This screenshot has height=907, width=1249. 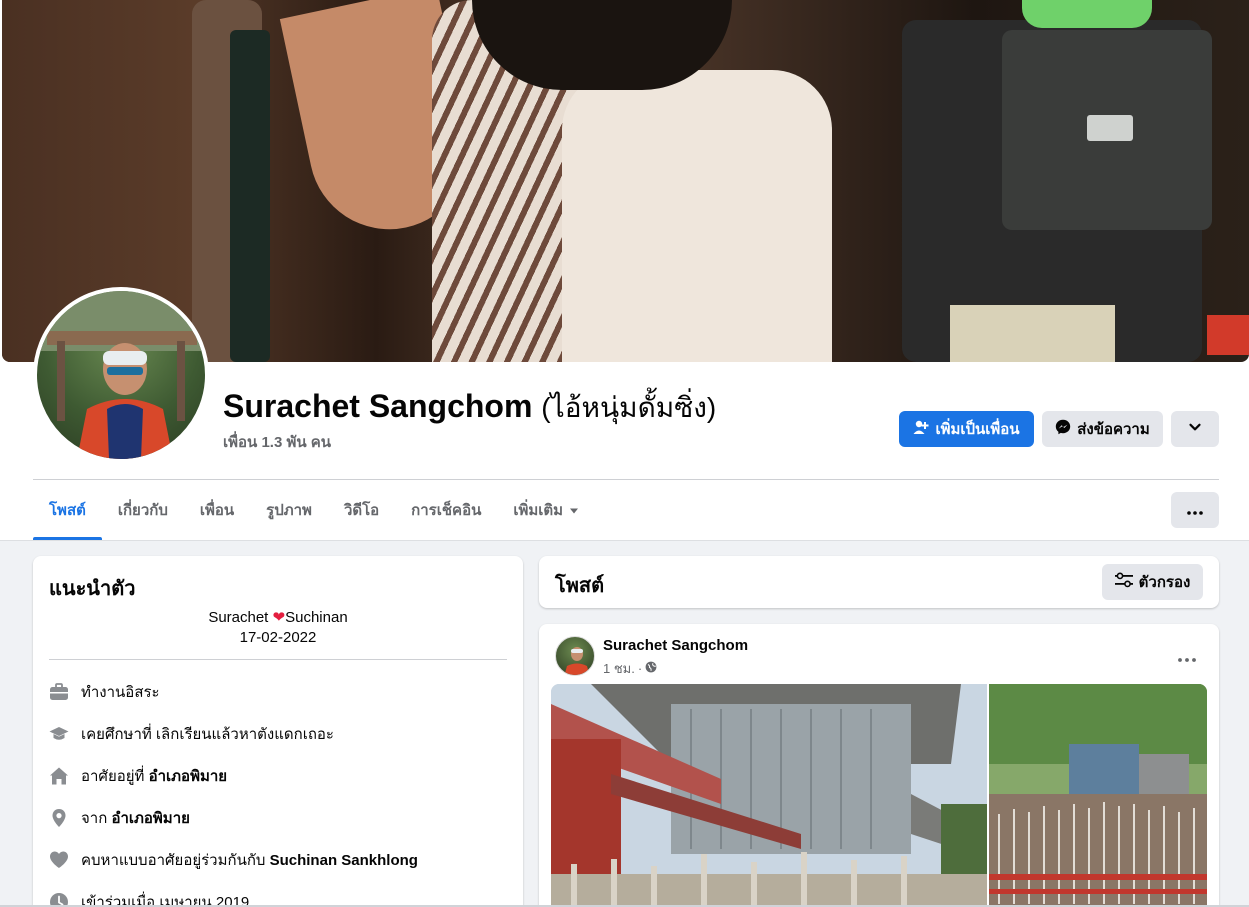 I want to click on intro-lives-in-text: อาศัยอยู่ที่ อำเภอพิมาย, so click(x=154, y=776).